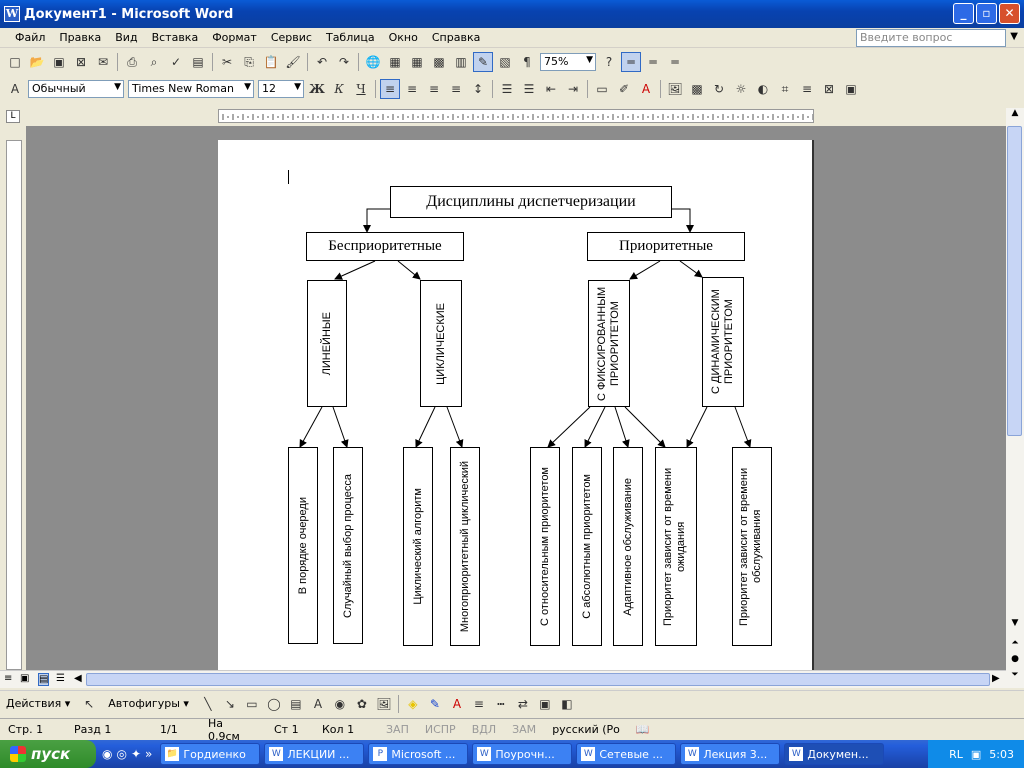 This screenshot has width=1024, height=768. I want to click on diagram-label: ЛИНЕЙНЫЕ, so click(326, 343).